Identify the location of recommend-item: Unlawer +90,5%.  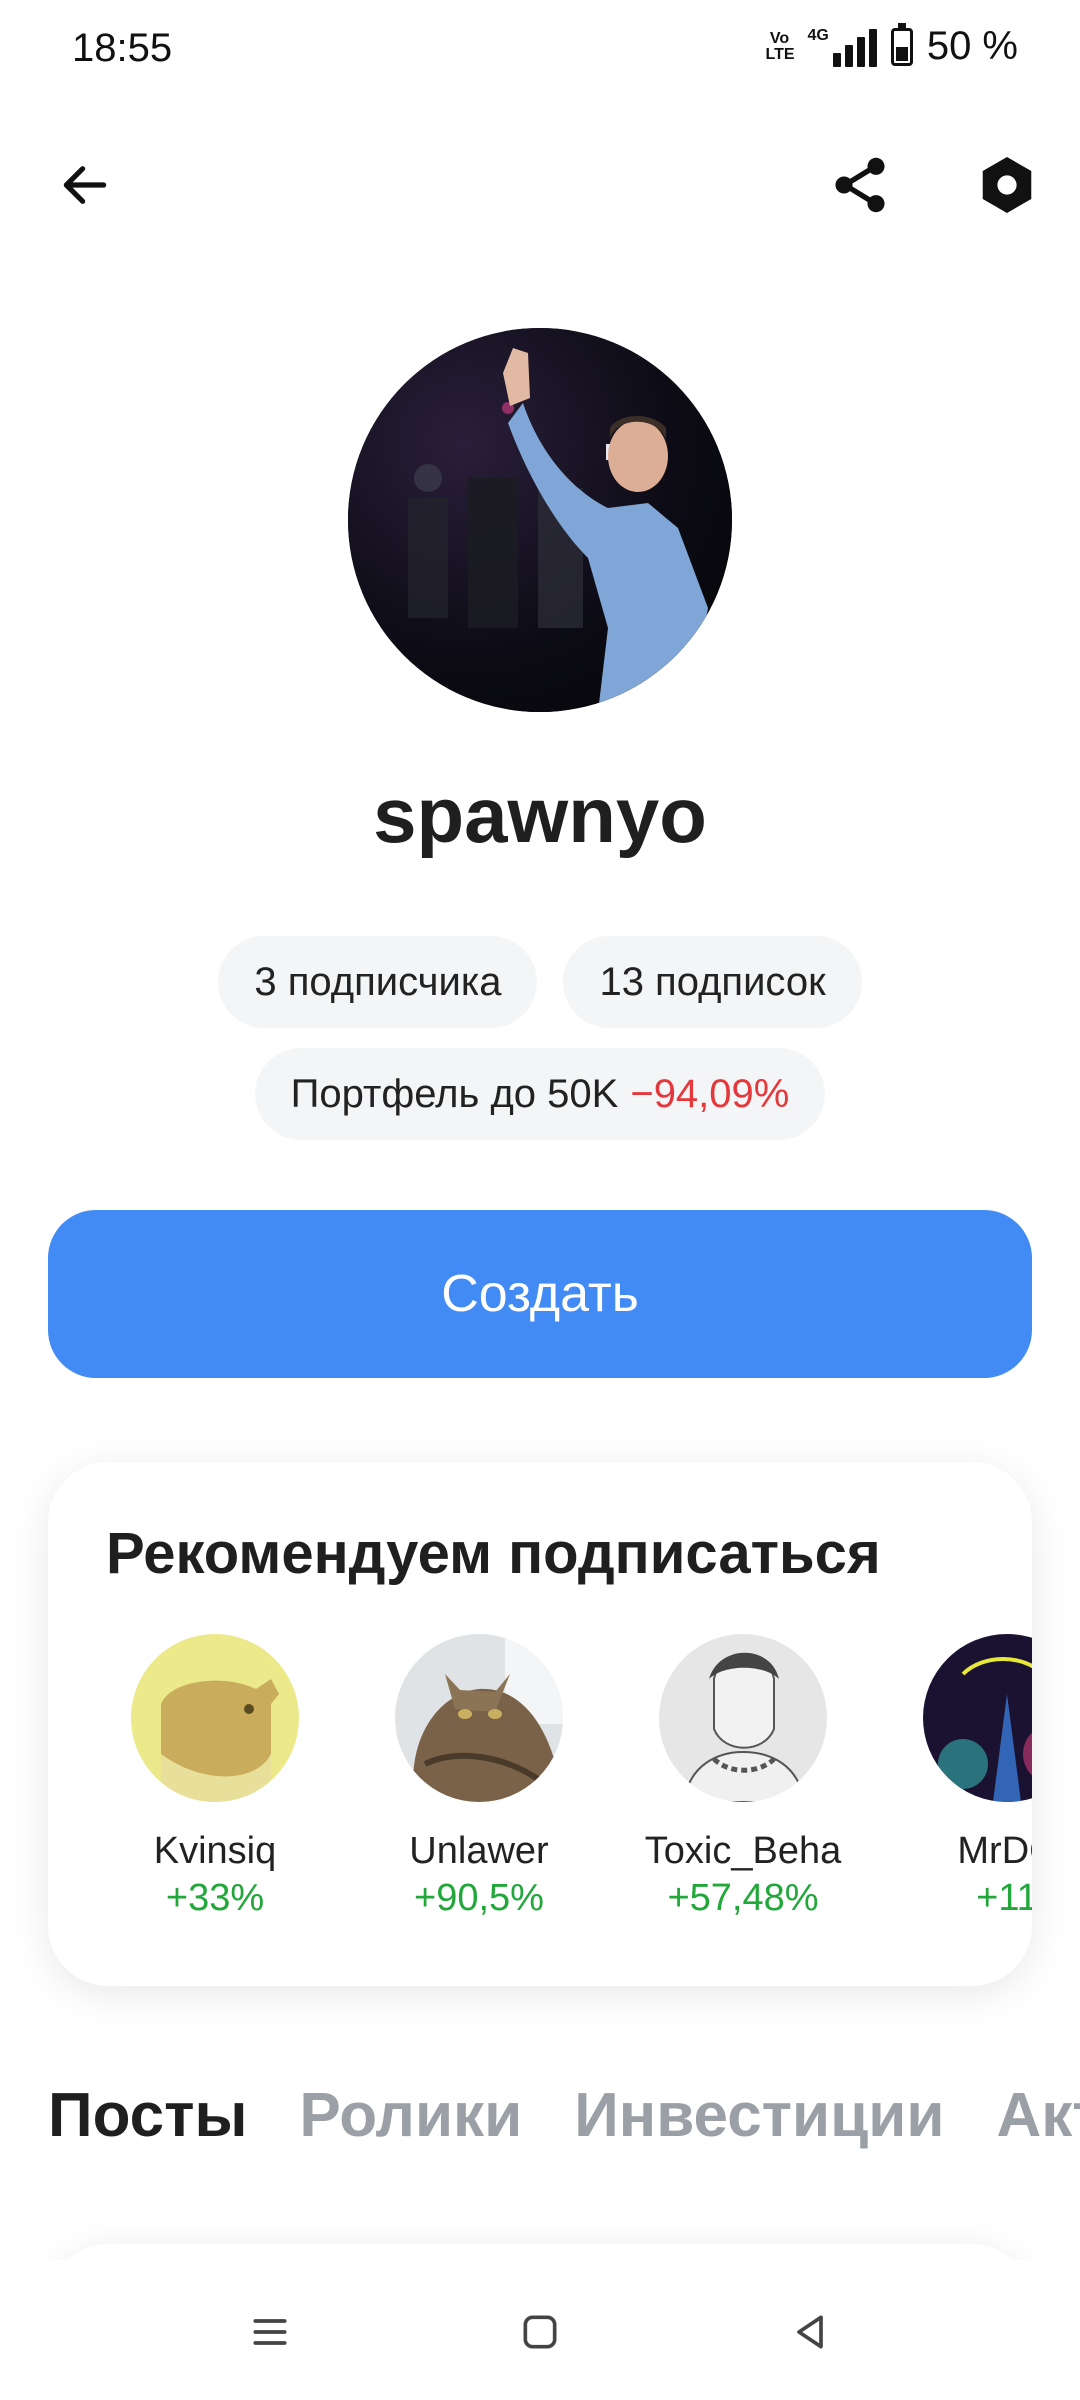
(479, 1777).